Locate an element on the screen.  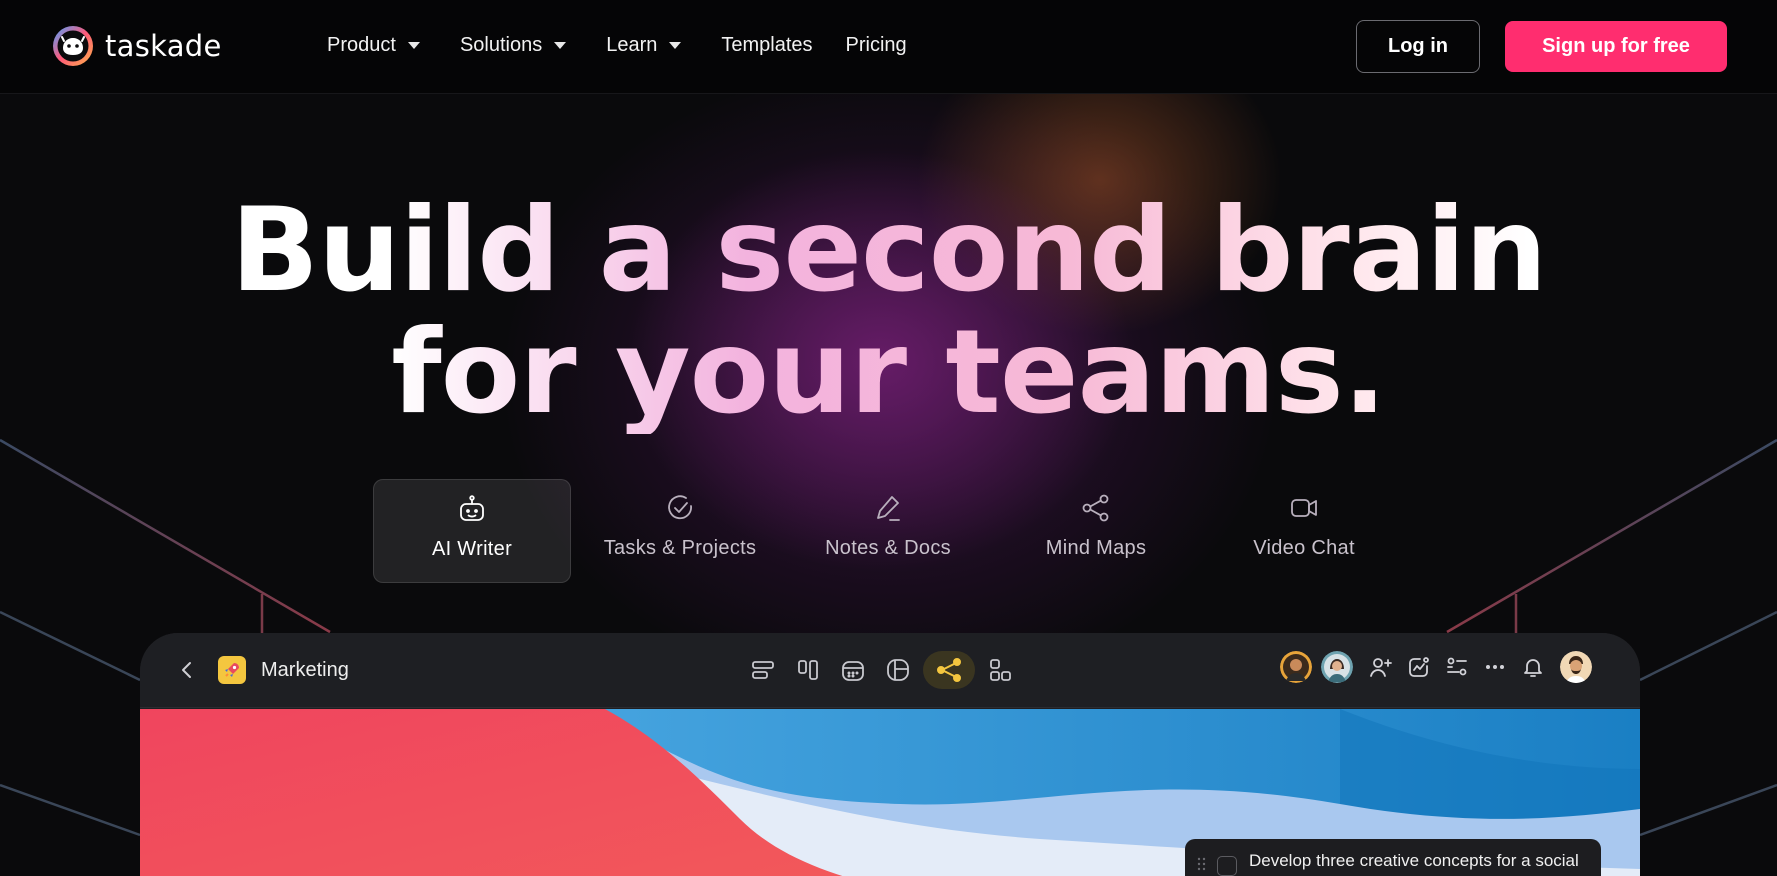
user-avatar is located at coordinates (1576, 667).